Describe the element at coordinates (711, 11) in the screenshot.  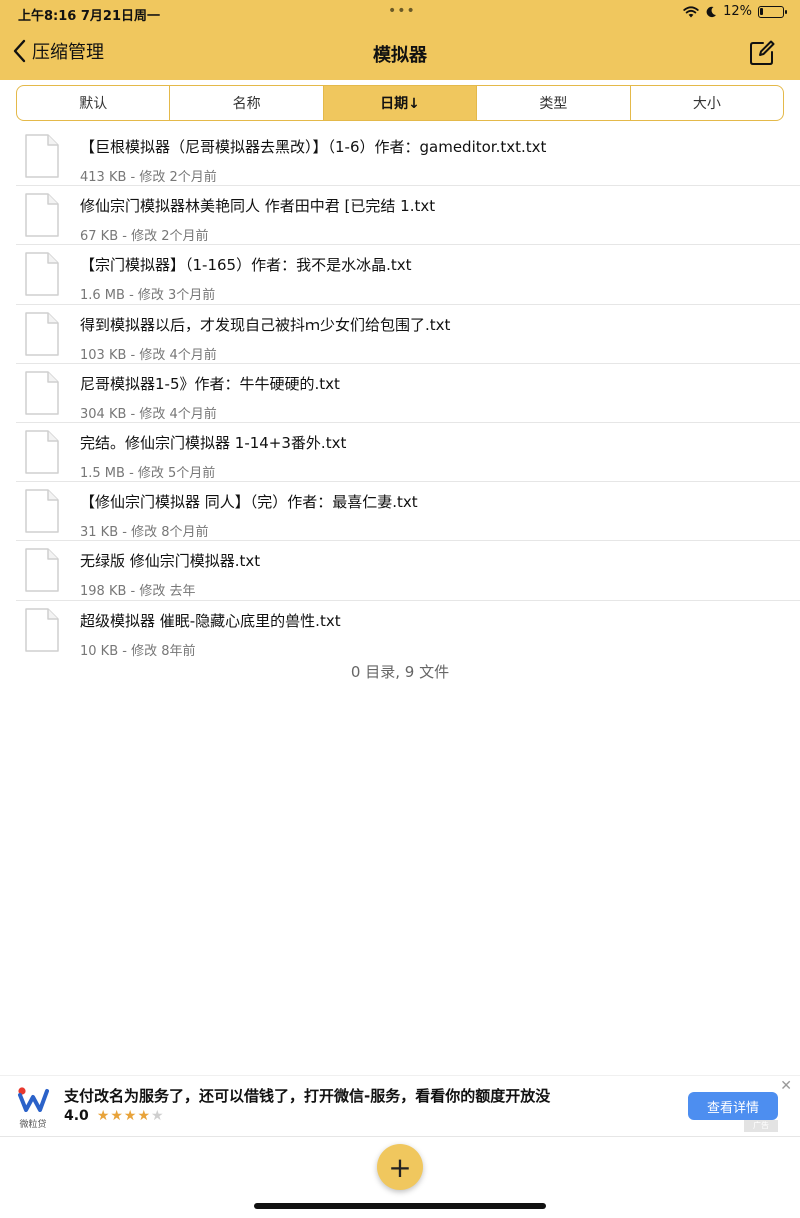
I see `moon-icon` at that location.